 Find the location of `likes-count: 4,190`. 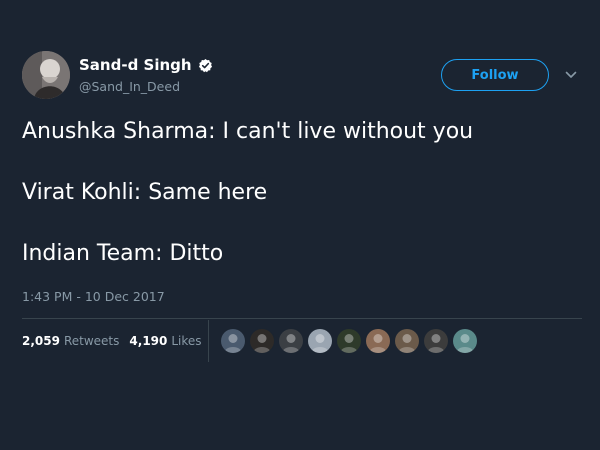

likes-count: 4,190 is located at coordinates (148, 341).